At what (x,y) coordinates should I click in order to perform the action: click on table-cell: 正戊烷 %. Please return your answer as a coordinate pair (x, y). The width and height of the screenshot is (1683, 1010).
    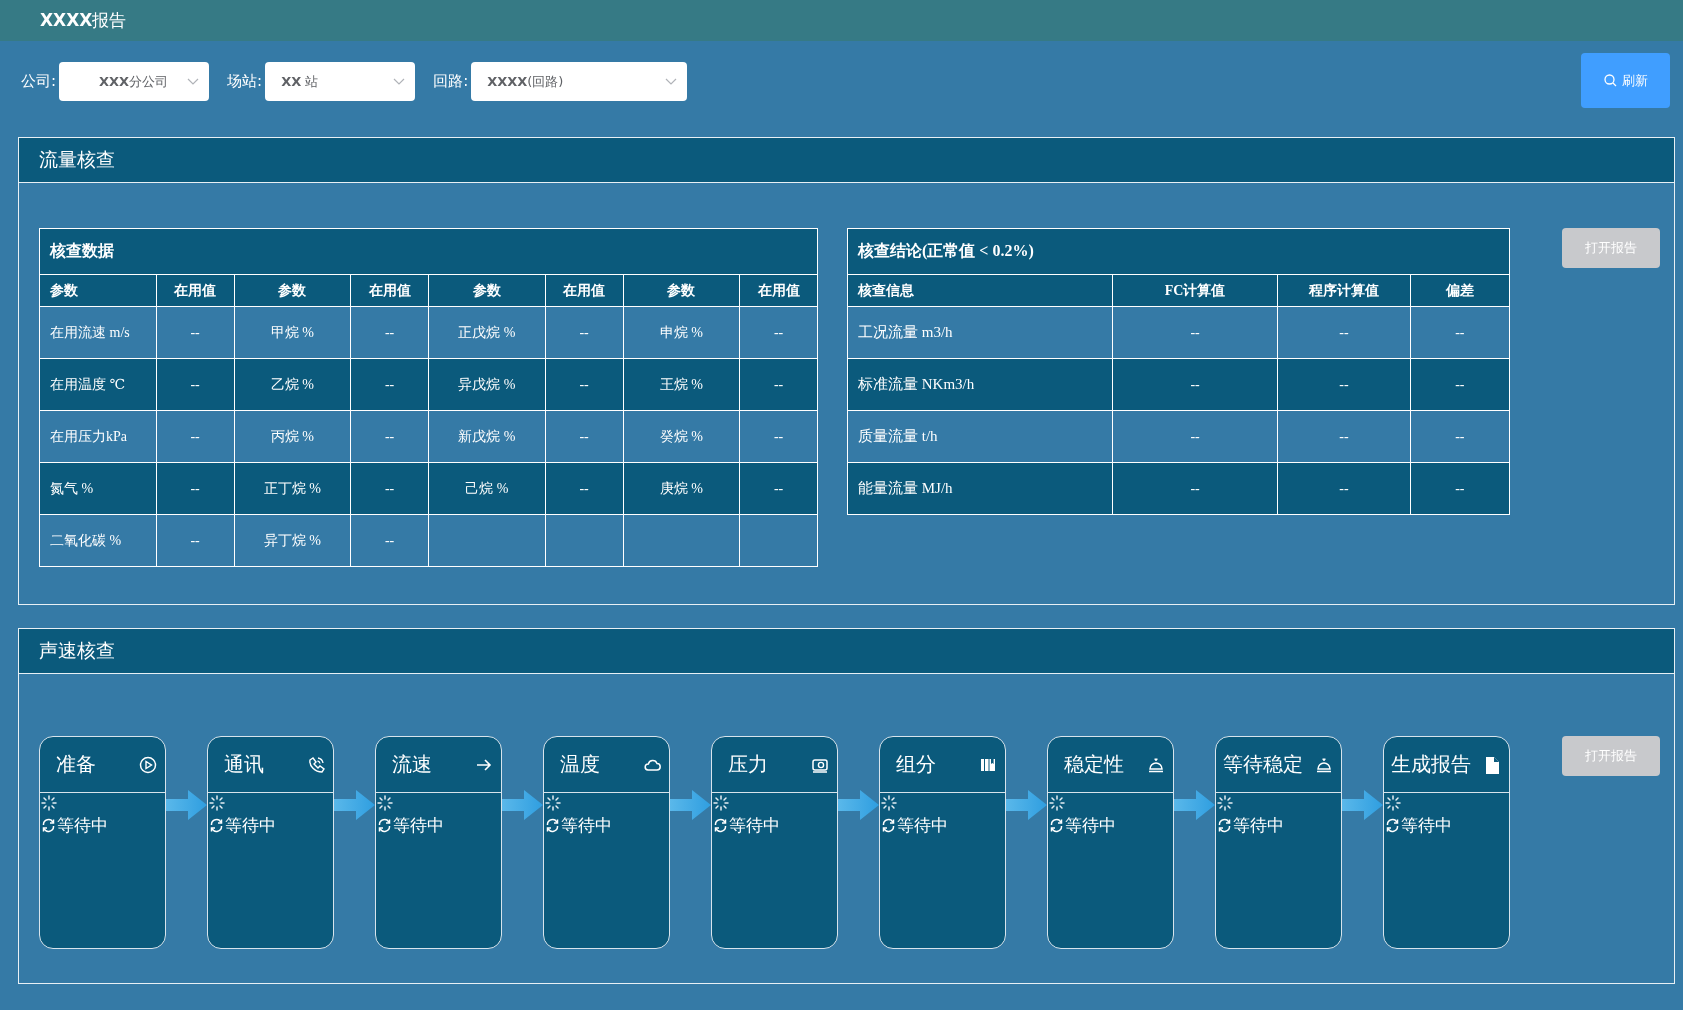
    Looking at the image, I should click on (487, 332).